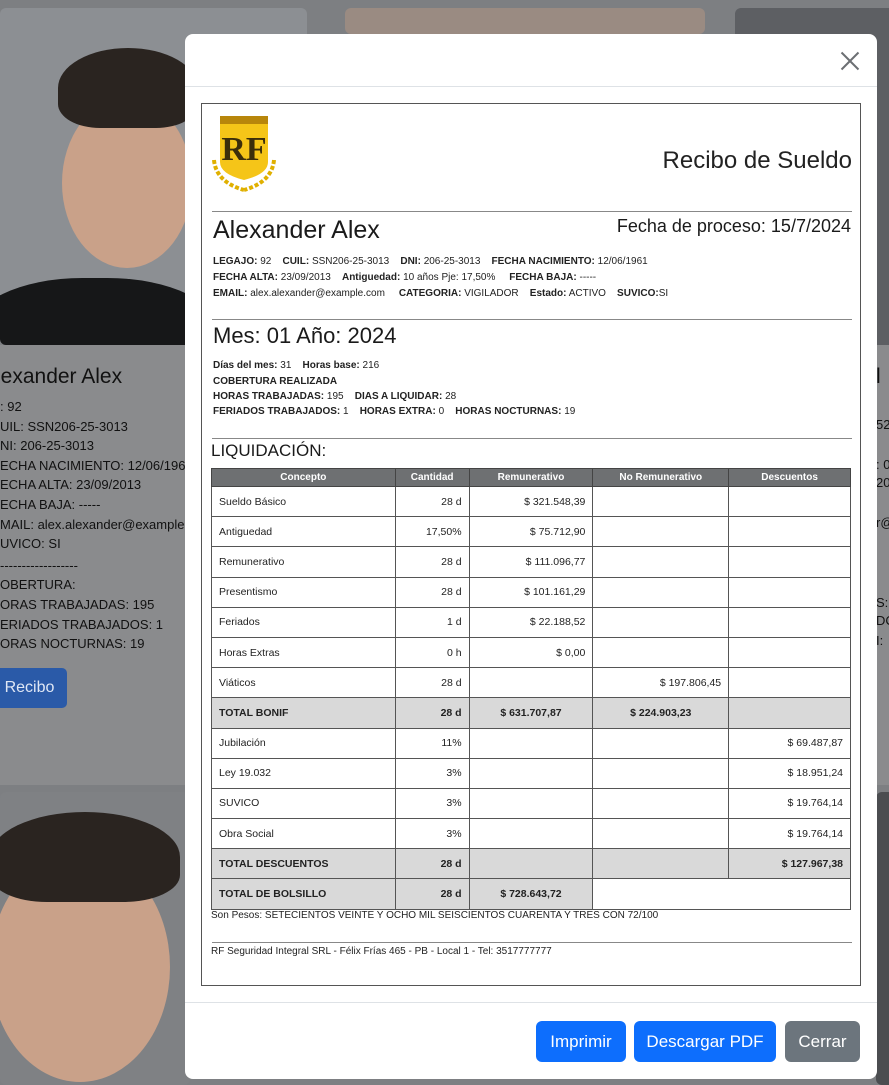 The height and width of the screenshot is (1085, 889). Describe the element at coordinates (882, 482) in the screenshot. I see `employee-card-fragment: 20` at that location.